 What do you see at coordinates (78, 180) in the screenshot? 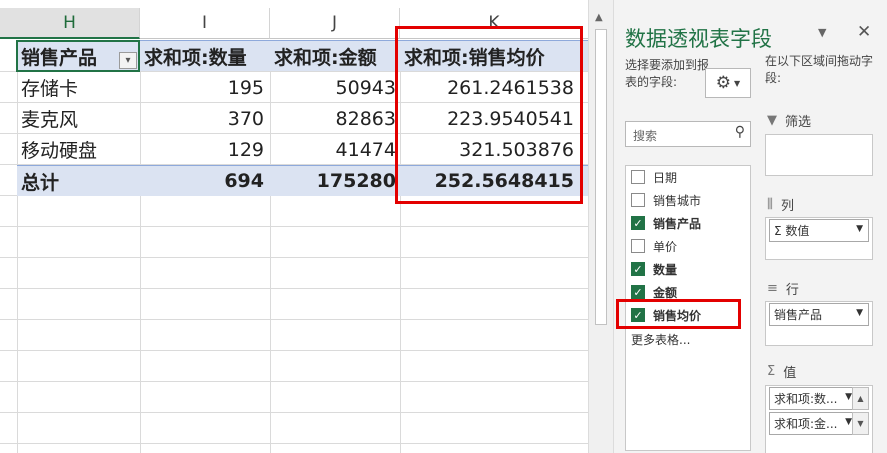
I see `total-label-cell: 总计` at bounding box center [78, 180].